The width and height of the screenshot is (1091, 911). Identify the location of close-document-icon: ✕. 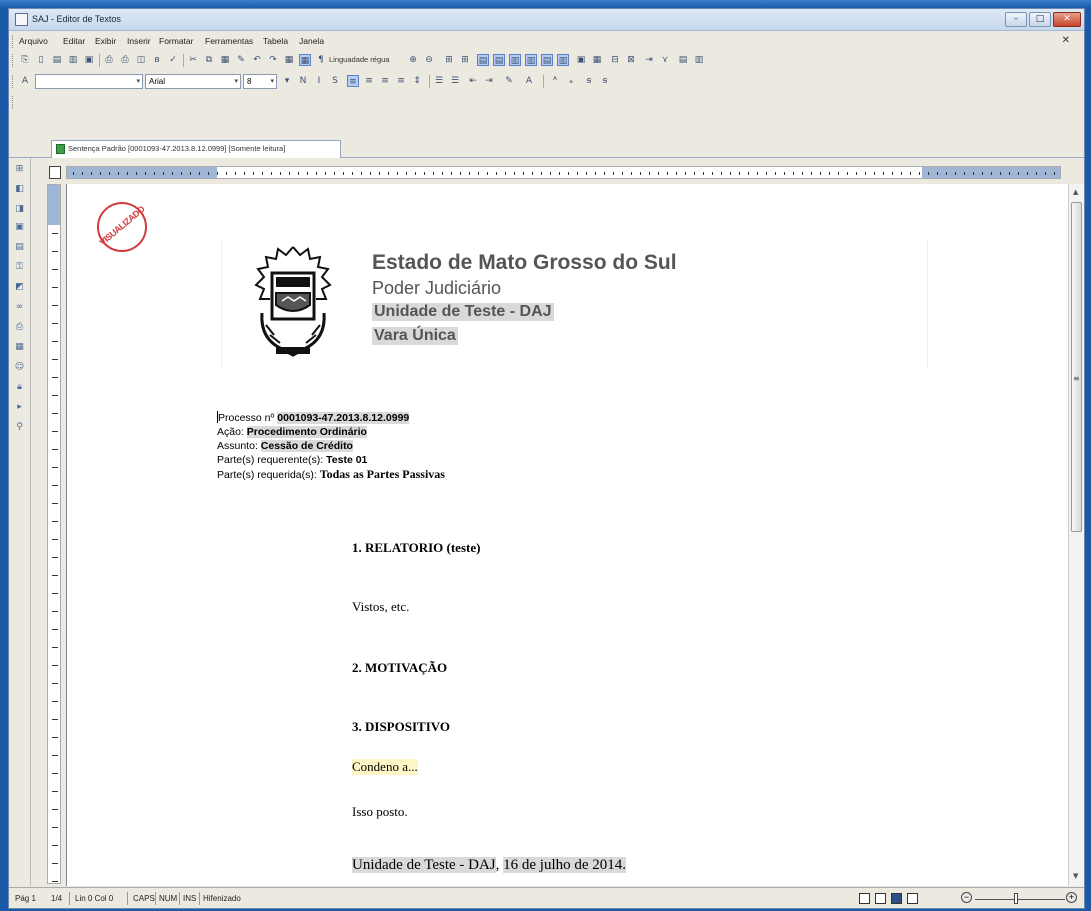
(1066, 40).